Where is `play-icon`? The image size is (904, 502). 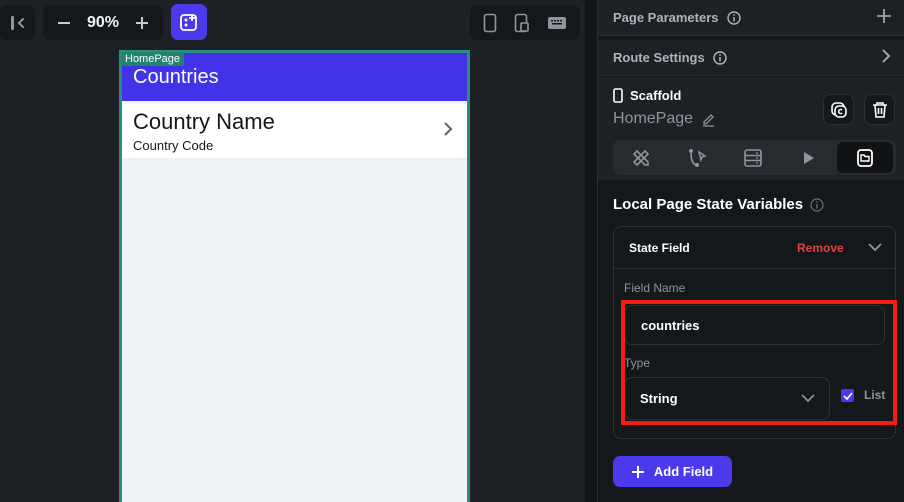 play-icon is located at coordinates (809, 157).